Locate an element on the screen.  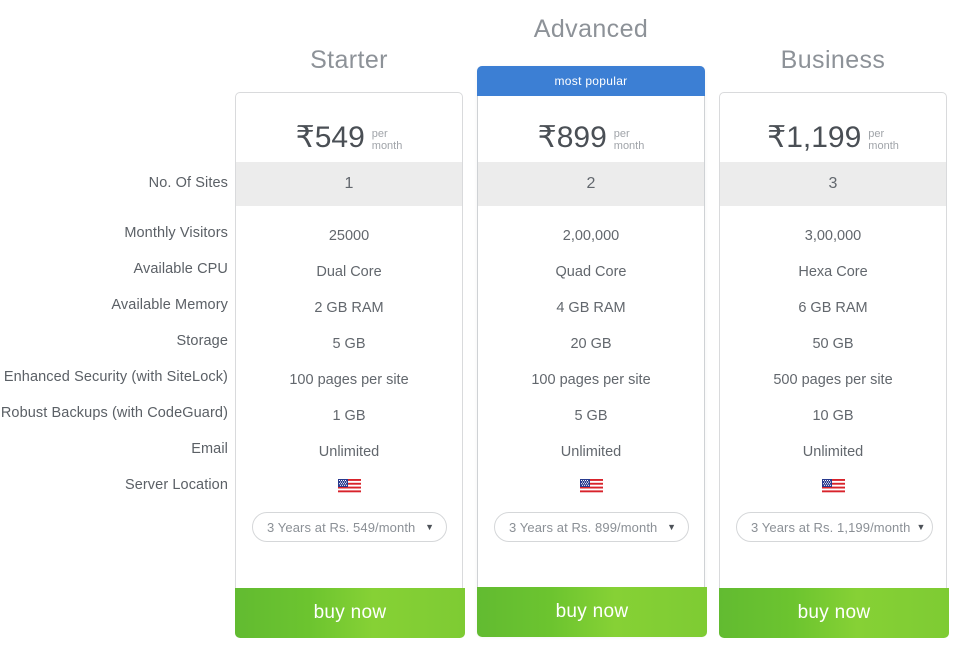
sites-band-business: 3 is located at coordinates (833, 184).